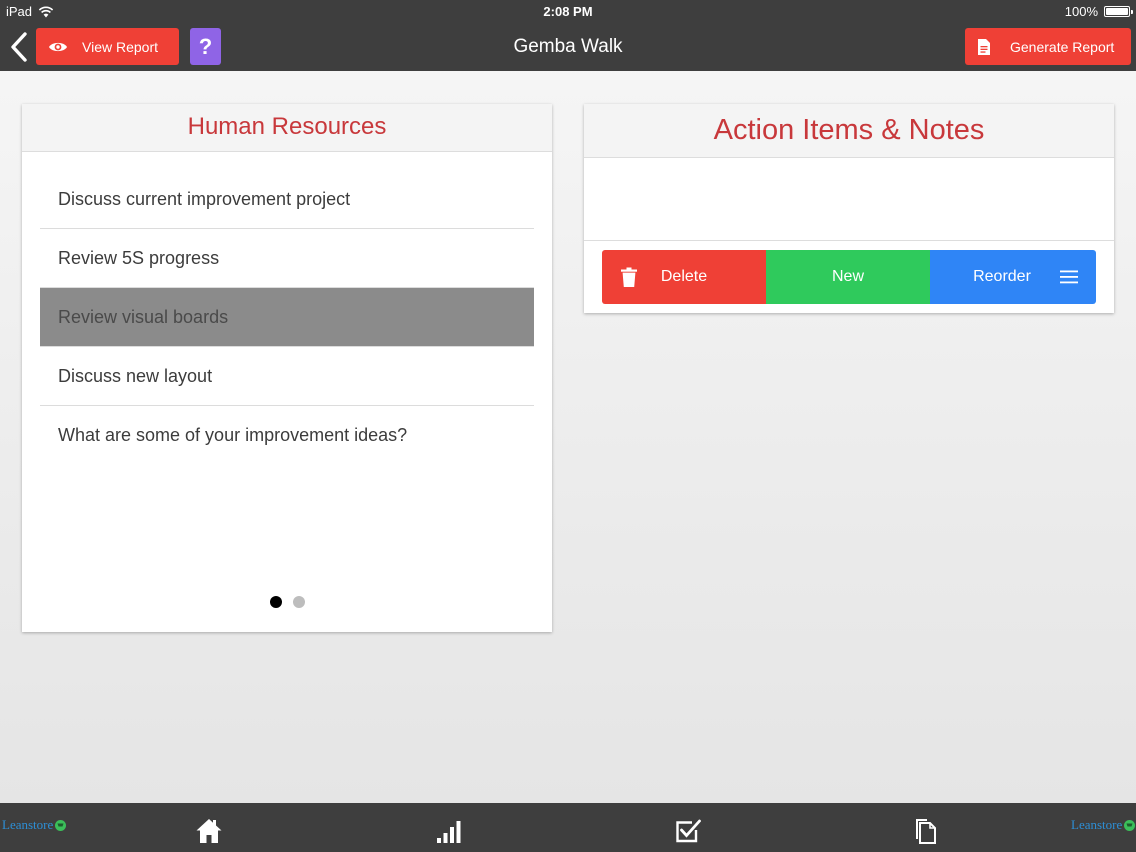 This screenshot has width=1136, height=852. Describe the element at coordinates (287, 199) in the screenshot. I see `topic-item: Discuss current improvement project` at that location.